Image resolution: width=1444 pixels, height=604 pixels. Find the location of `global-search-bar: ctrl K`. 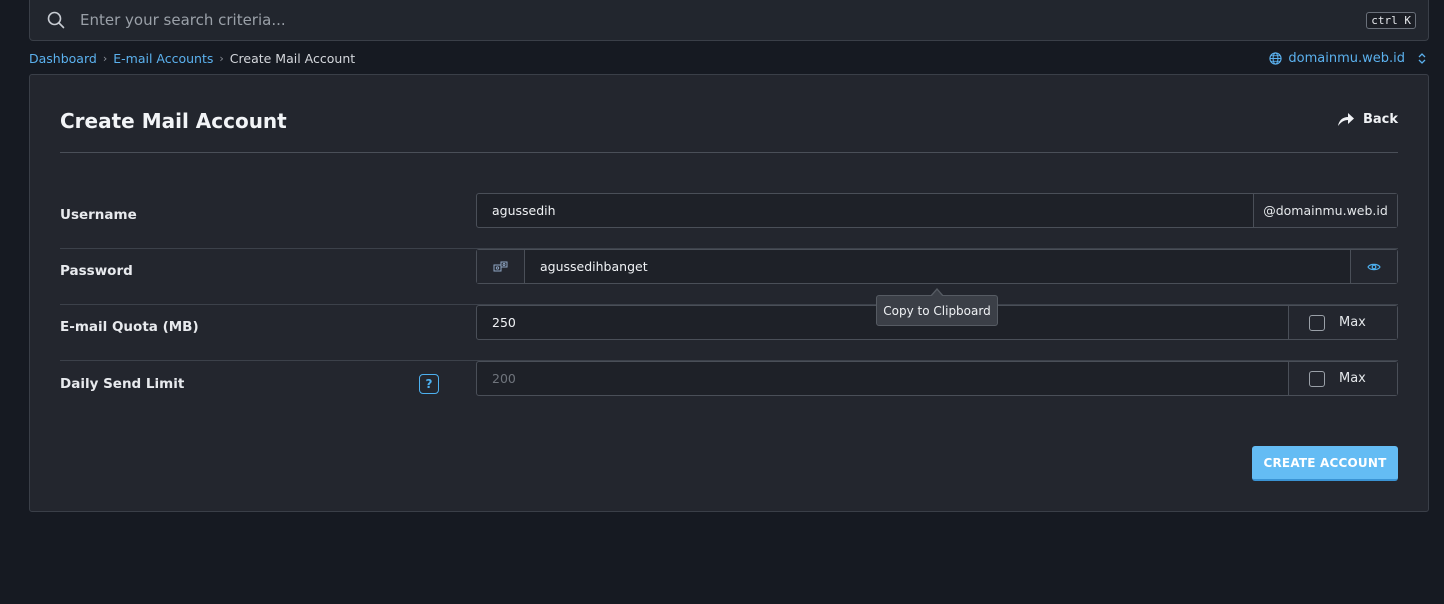

global-search-bar: ctrl K is located at coordinates (729, 20).